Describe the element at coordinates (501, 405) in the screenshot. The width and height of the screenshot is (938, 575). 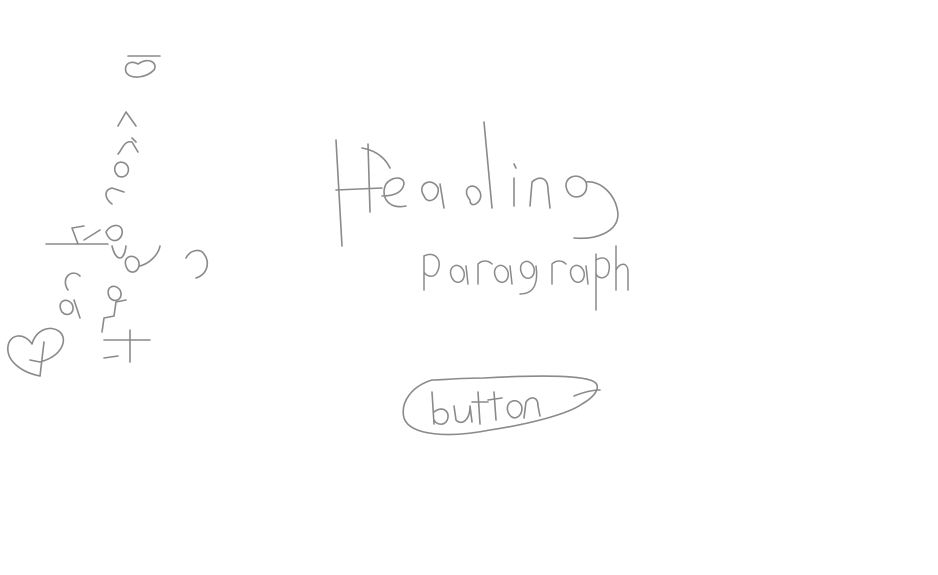
I see `button-sketch` at that location.